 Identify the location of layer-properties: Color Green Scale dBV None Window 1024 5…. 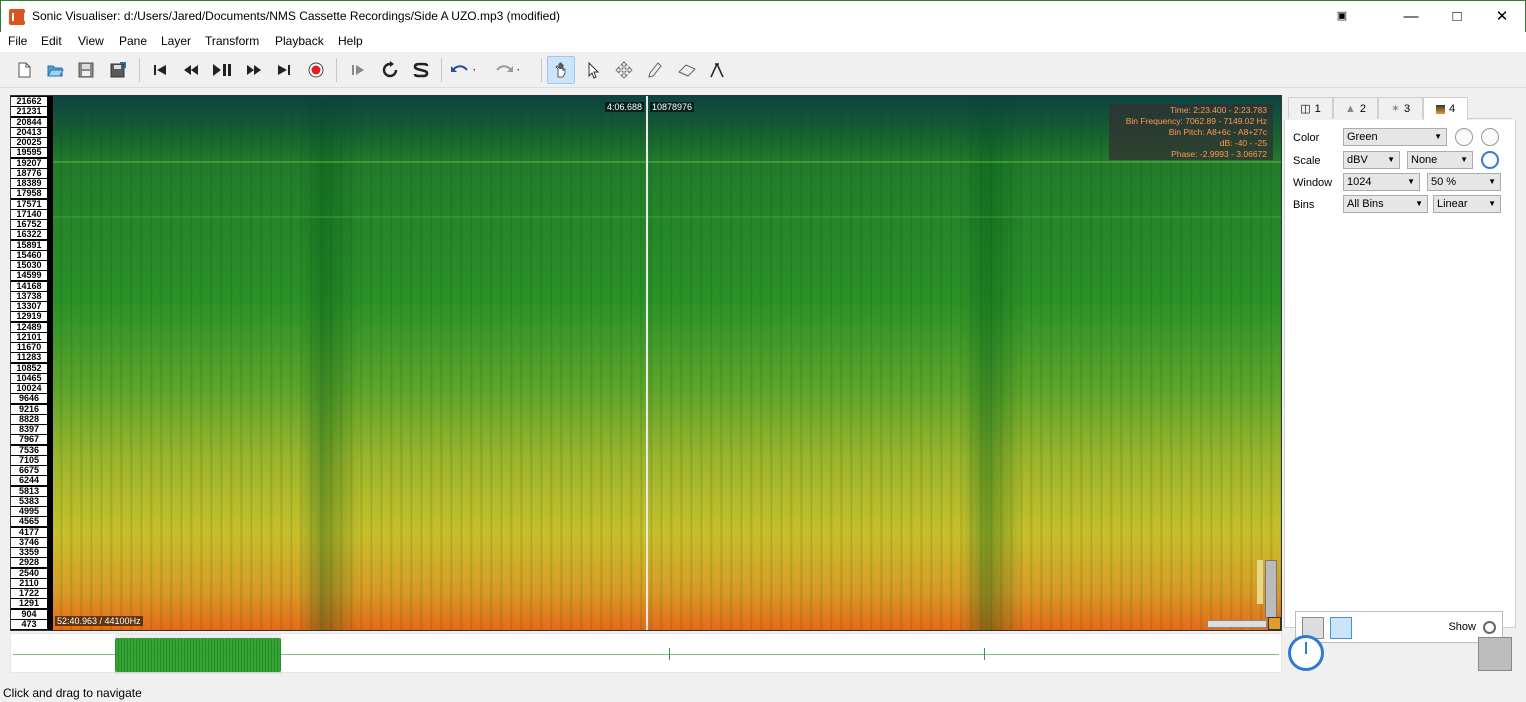
(1400, 381).